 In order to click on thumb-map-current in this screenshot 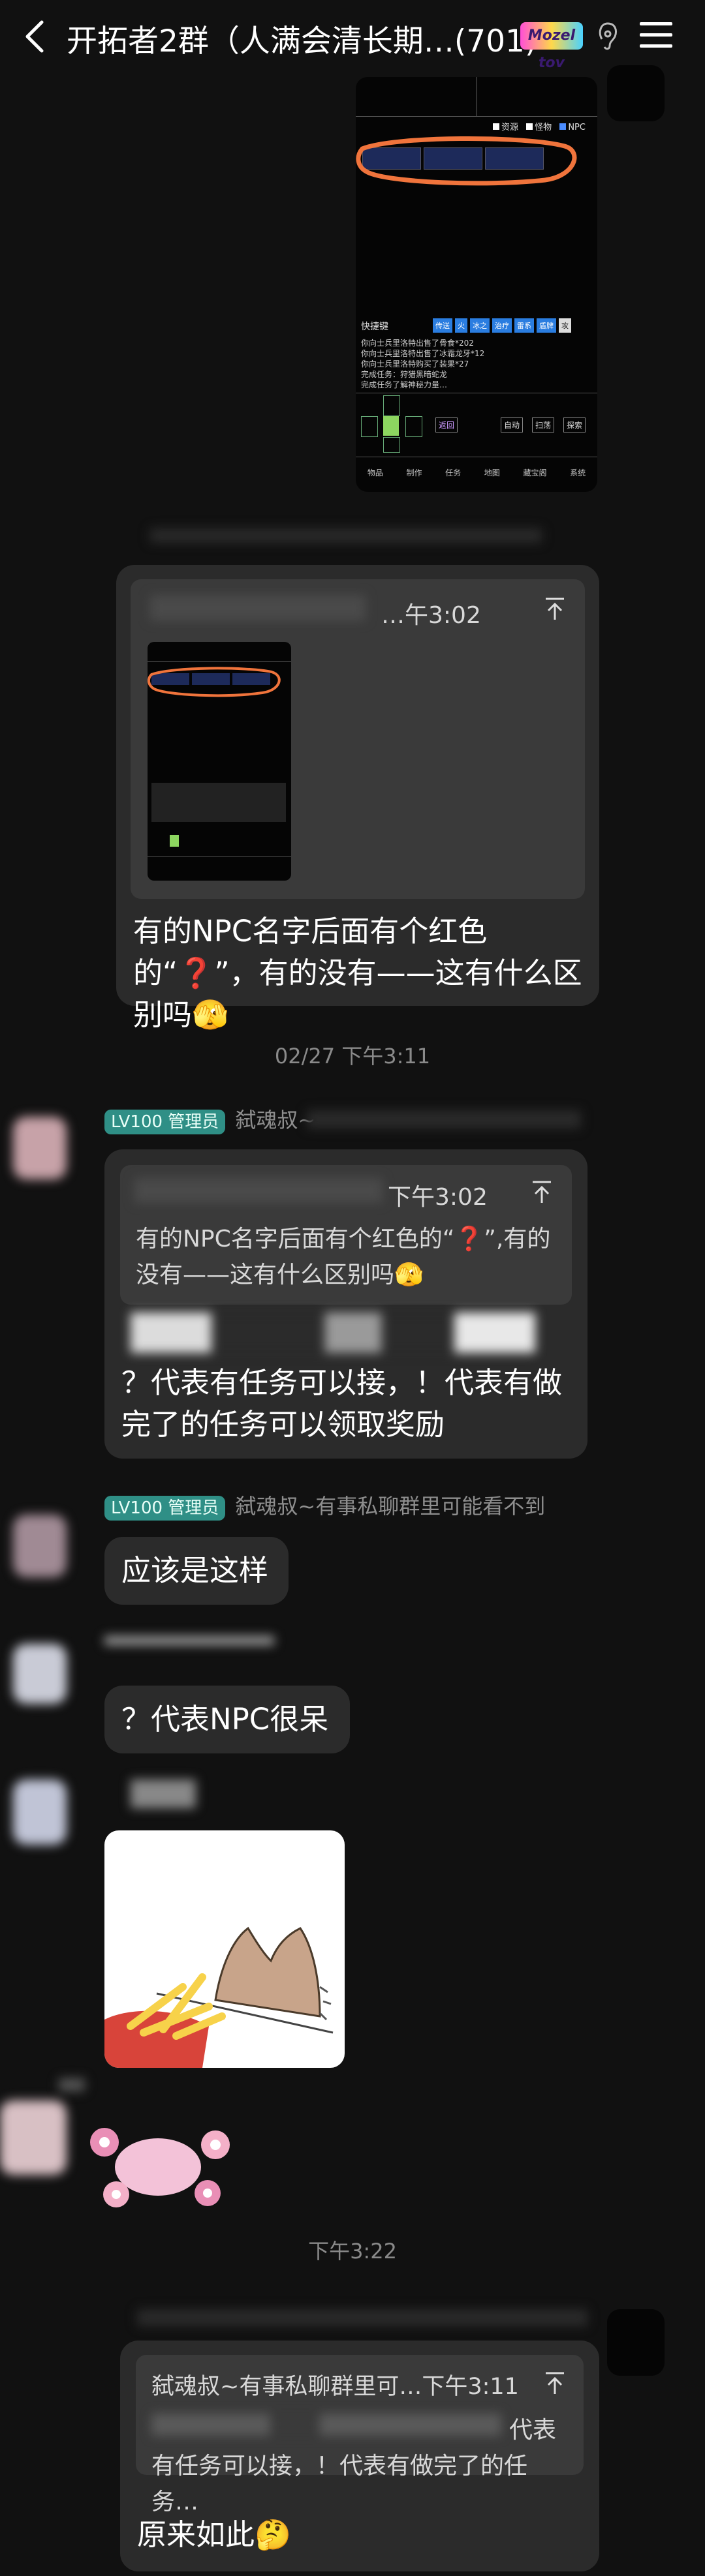, I will do `click(174, 841)`.